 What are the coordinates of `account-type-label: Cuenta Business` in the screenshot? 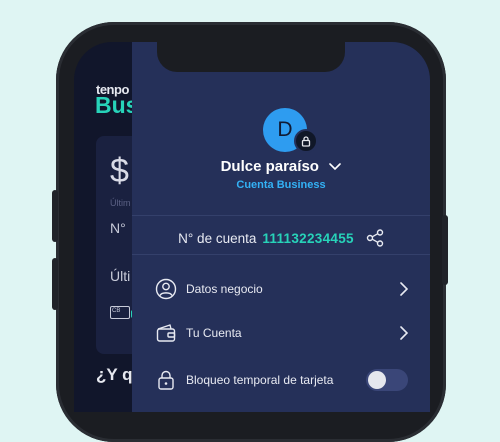 It's located at (281, 185).